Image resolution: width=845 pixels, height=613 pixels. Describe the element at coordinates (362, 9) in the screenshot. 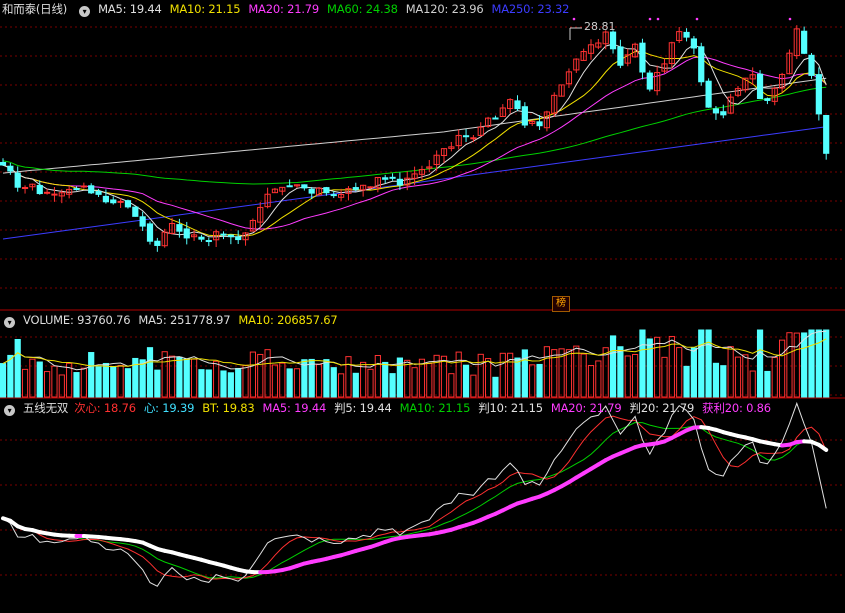

I see `main-legend-item-3: MA60: 24.38` at that location.